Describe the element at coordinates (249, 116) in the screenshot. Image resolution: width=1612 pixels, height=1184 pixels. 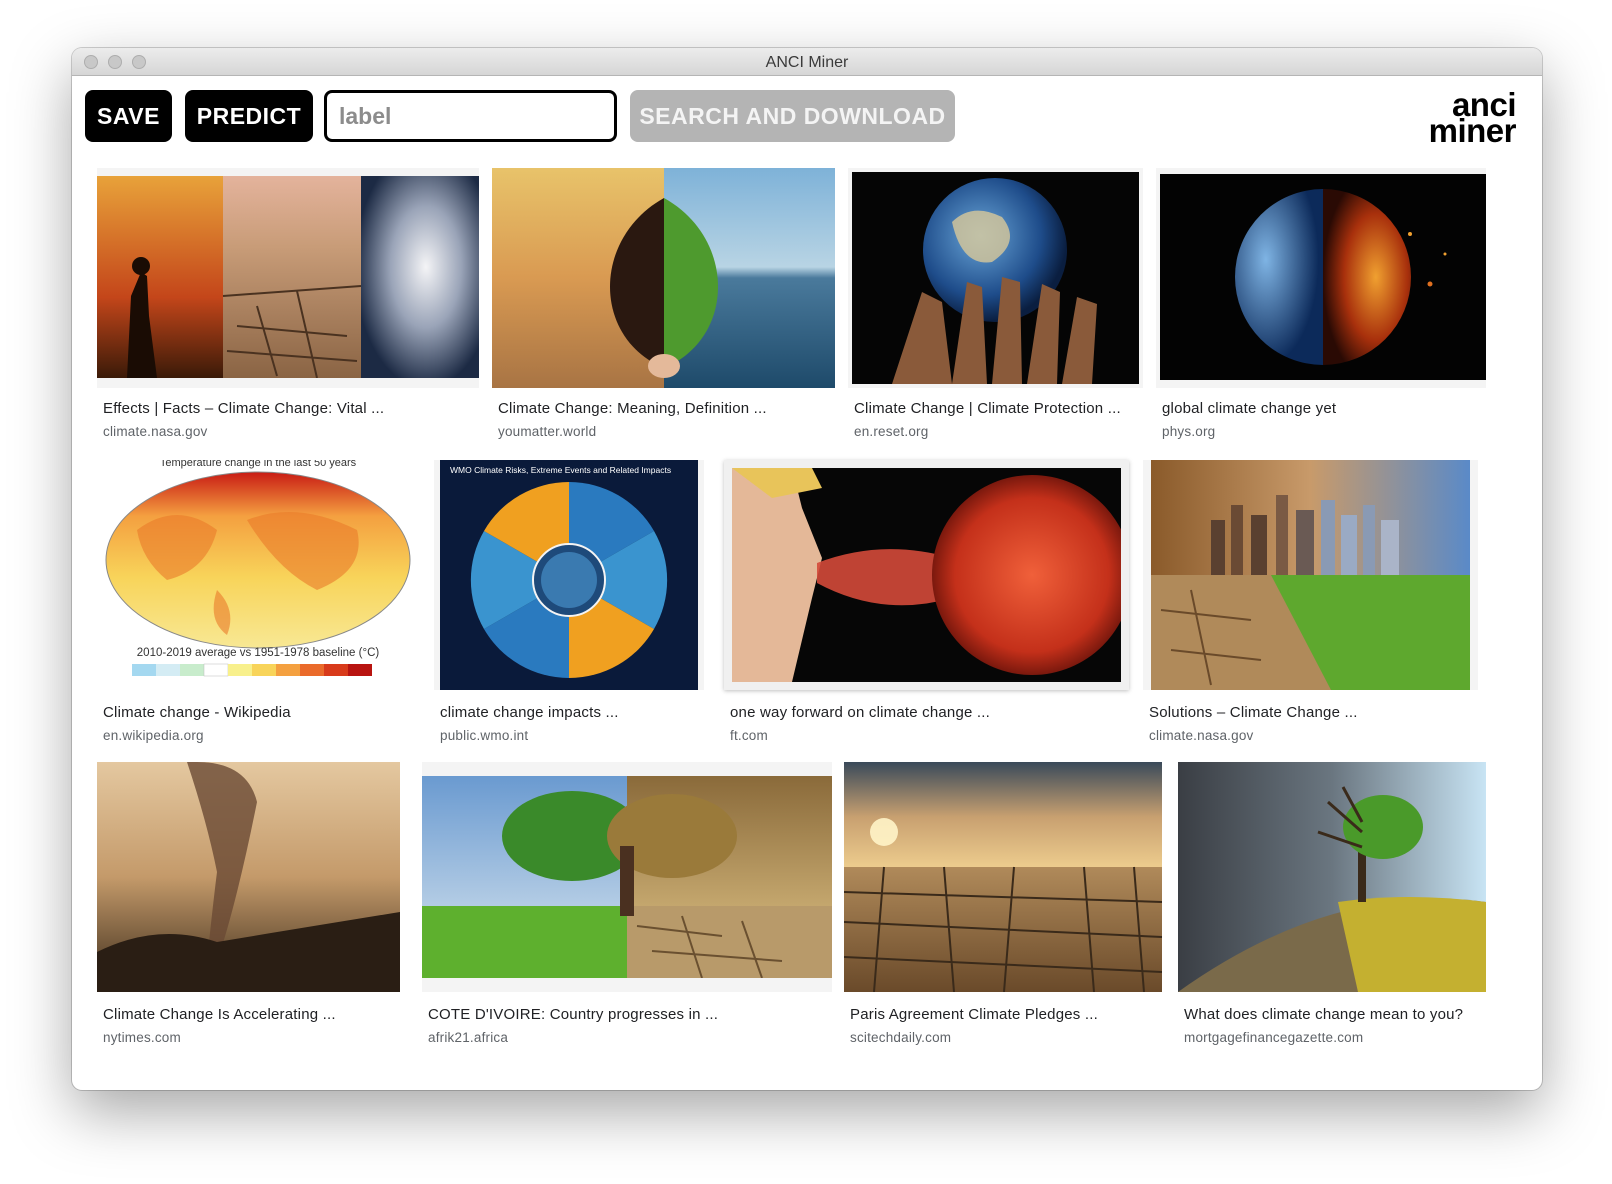
I see `predict-button: PREDICT` at that location.